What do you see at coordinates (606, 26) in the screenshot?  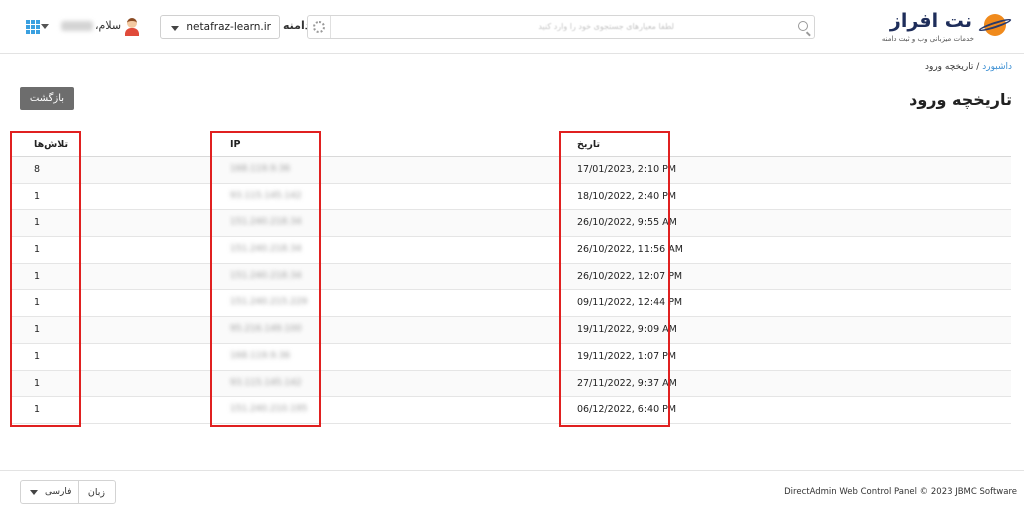 I see `search-placeholder: لطفا معیارهای جستجوی خود را وارد کنید` at bounding box center [606, 26].